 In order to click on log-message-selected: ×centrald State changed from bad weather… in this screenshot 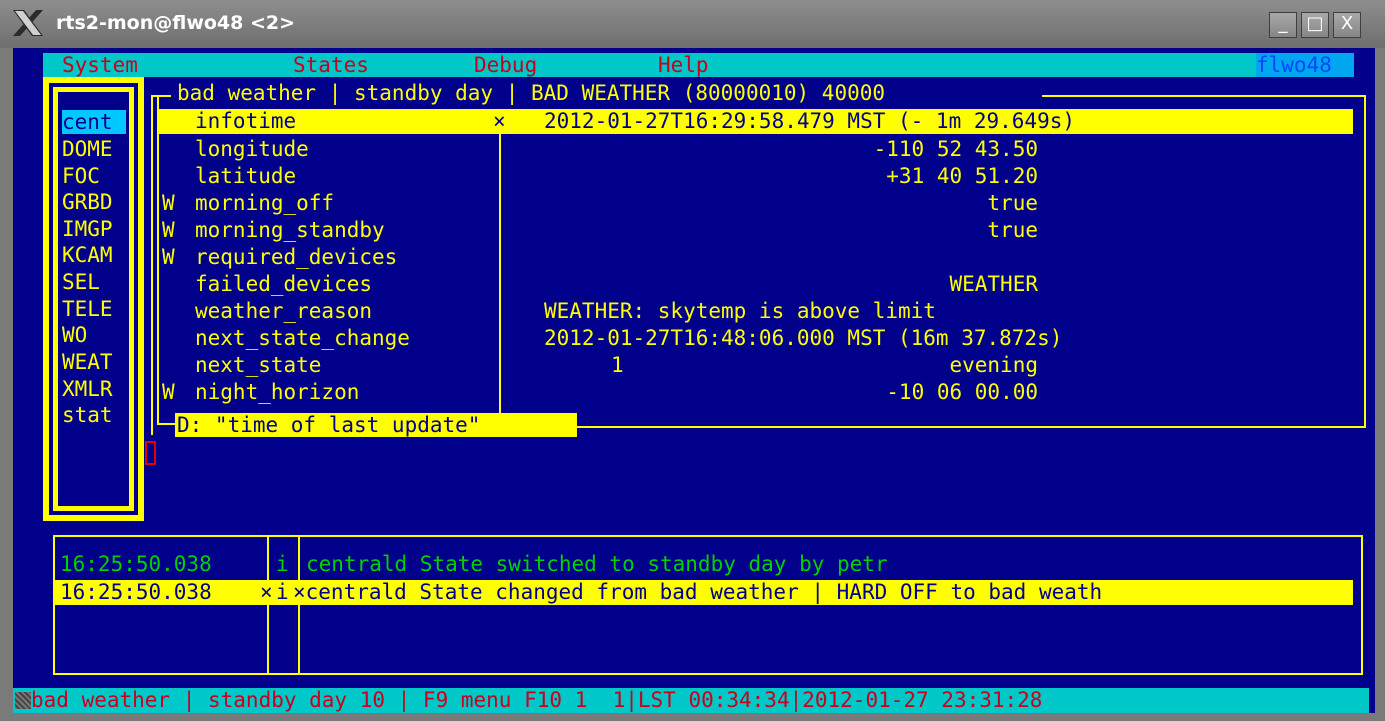, I will do `click(698, 592)`.